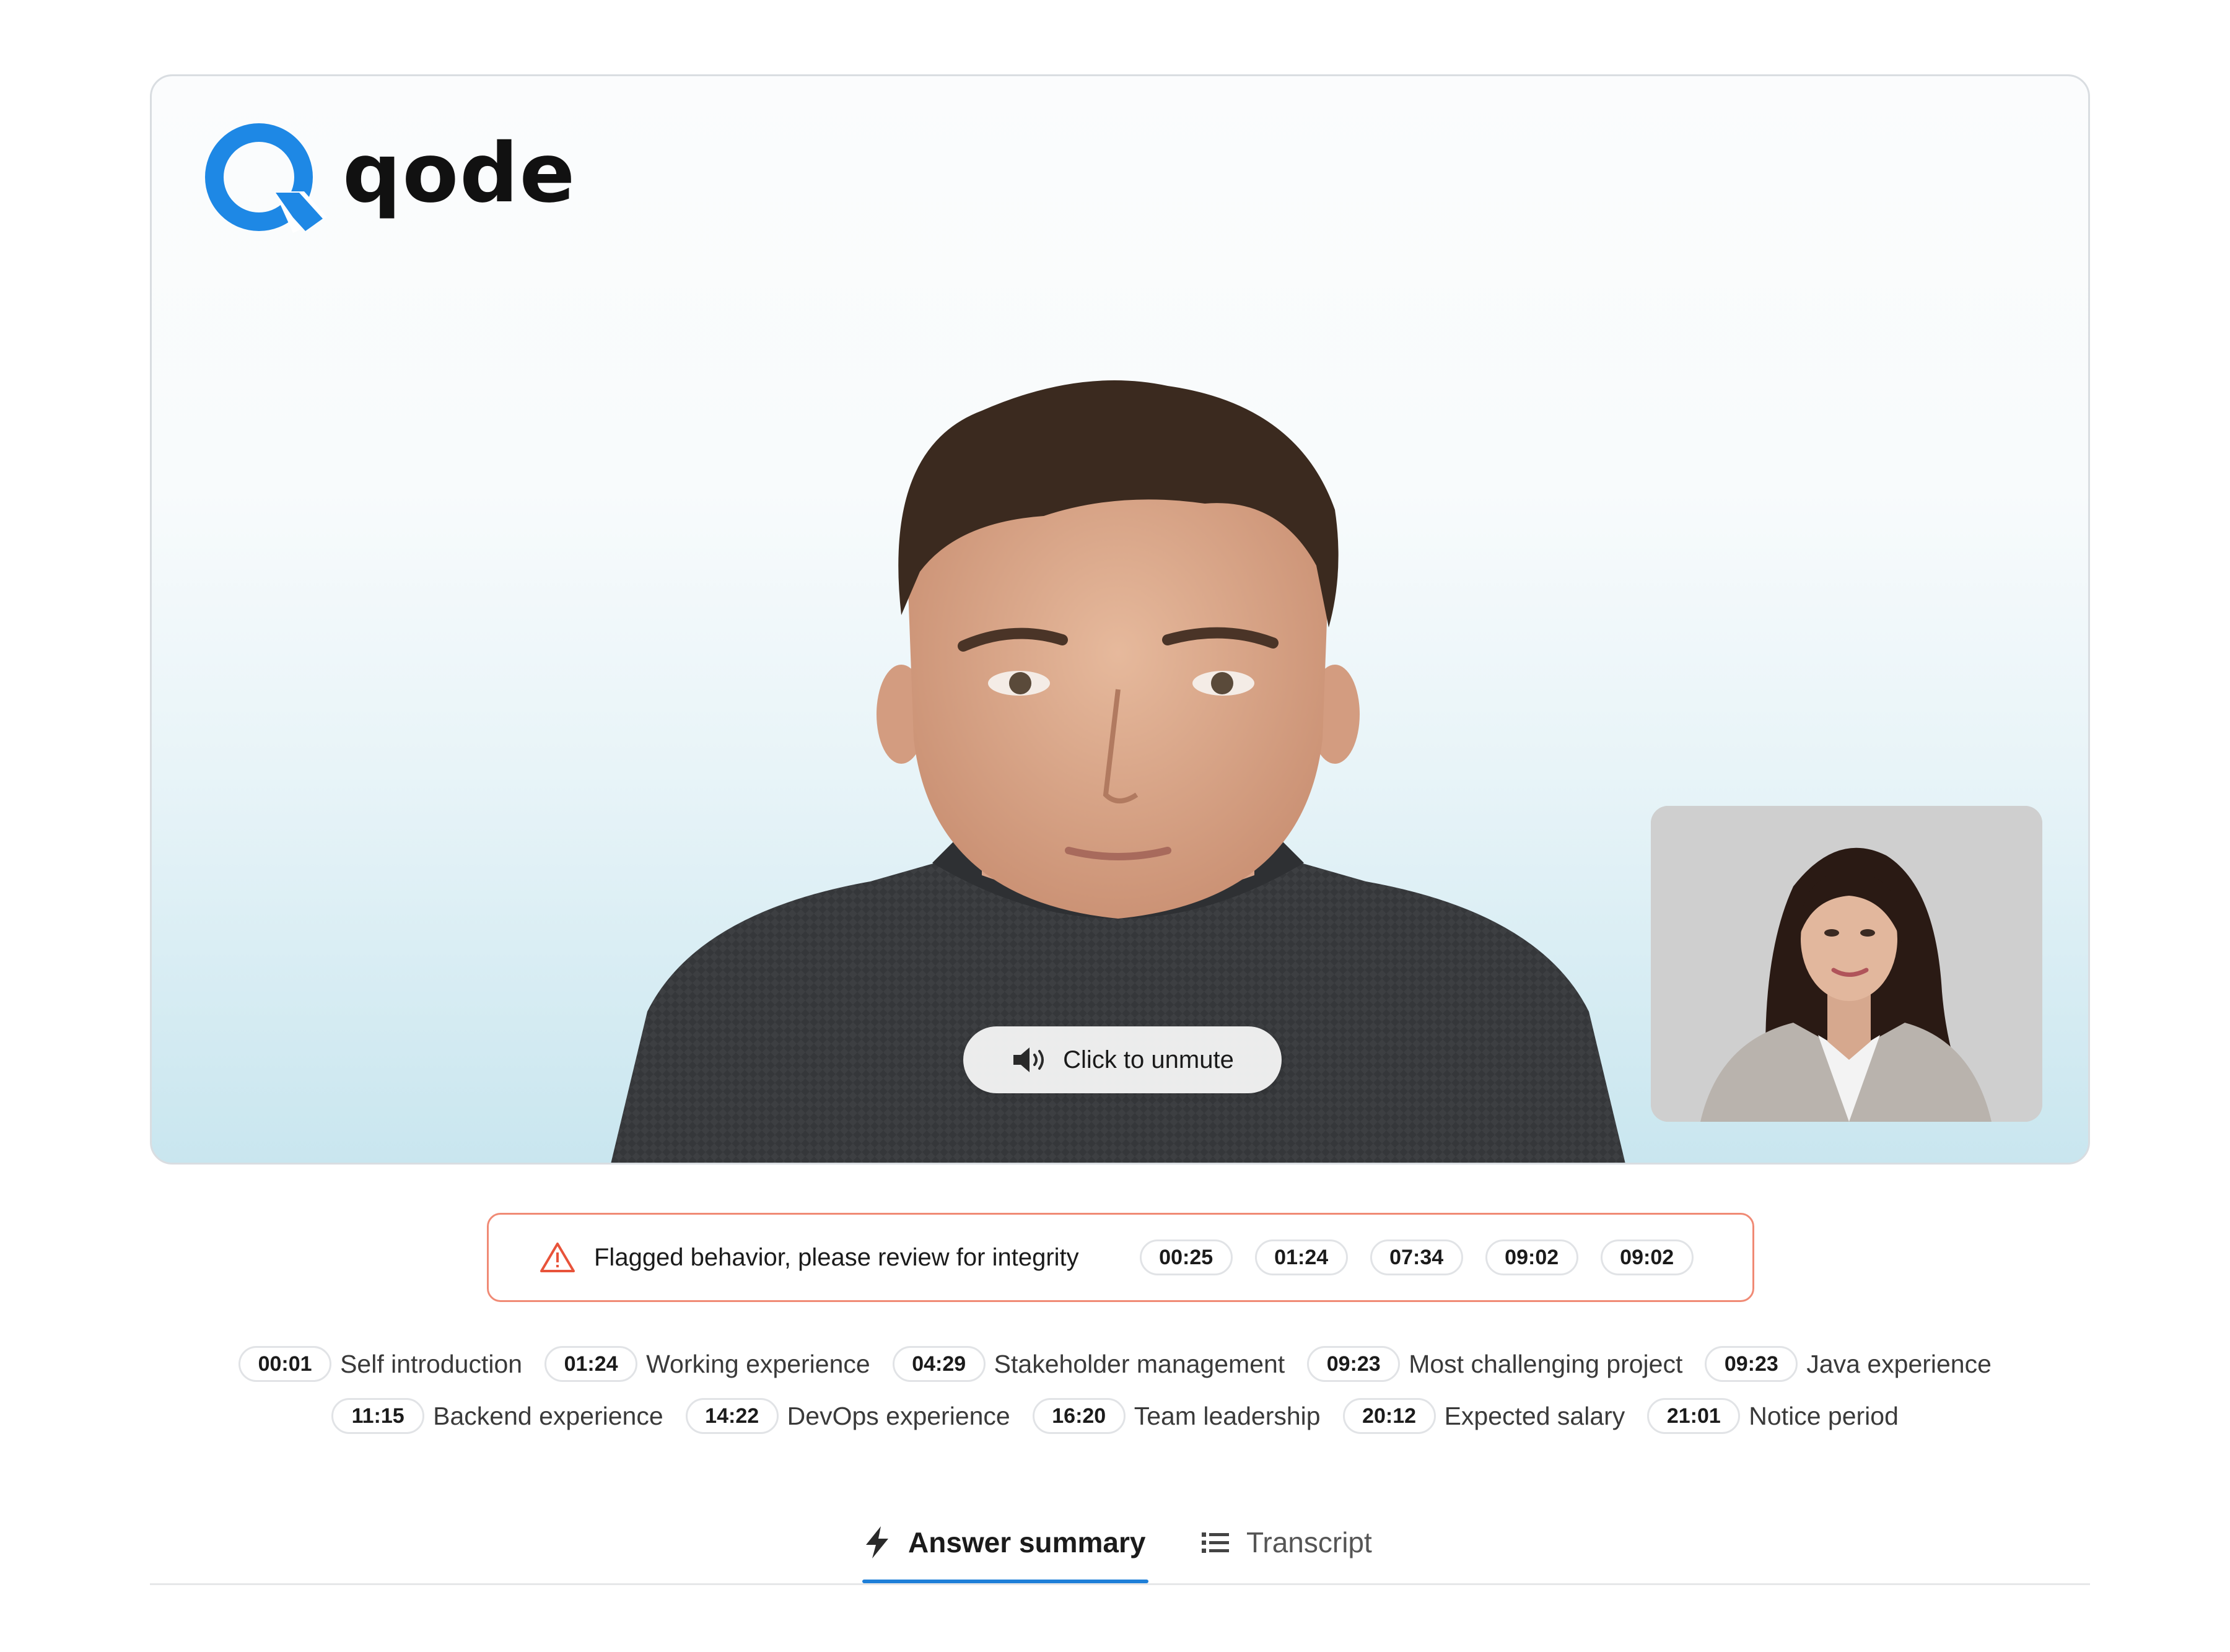 The width and height of the screenshot is (2230, 1652). I want to click on unmute-button: Click to unmute, so click(1122, 1059).